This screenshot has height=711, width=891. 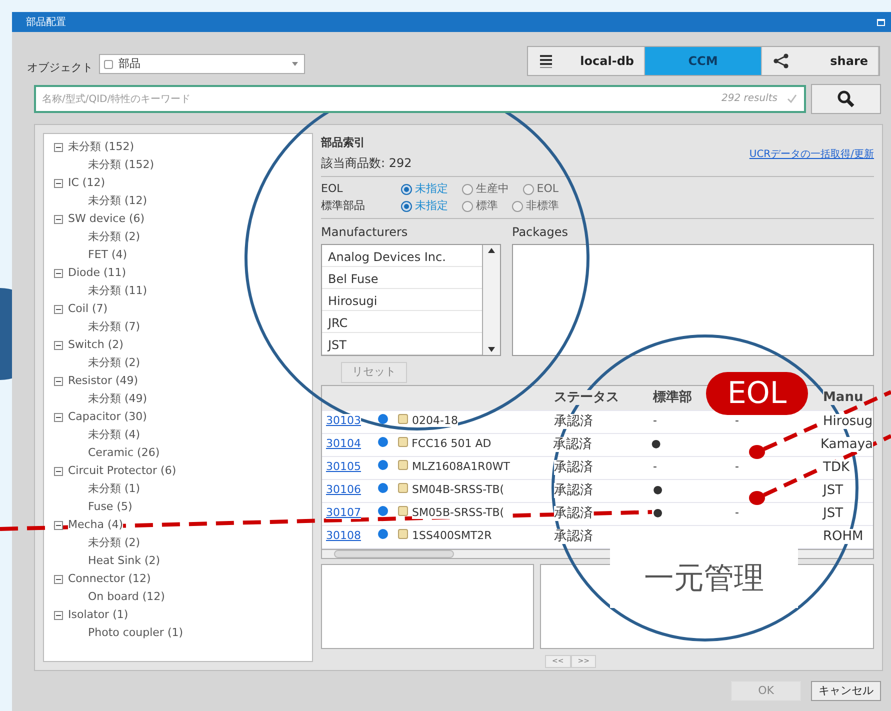 I want to click on radio-option: 生産中, so click(x=485, y=189).